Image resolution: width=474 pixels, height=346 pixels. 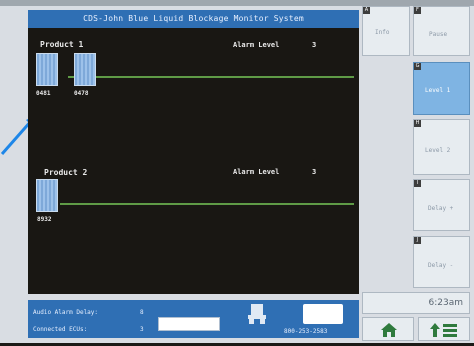 I want to click on softkey-letter: I, so click(x=417, y=183).